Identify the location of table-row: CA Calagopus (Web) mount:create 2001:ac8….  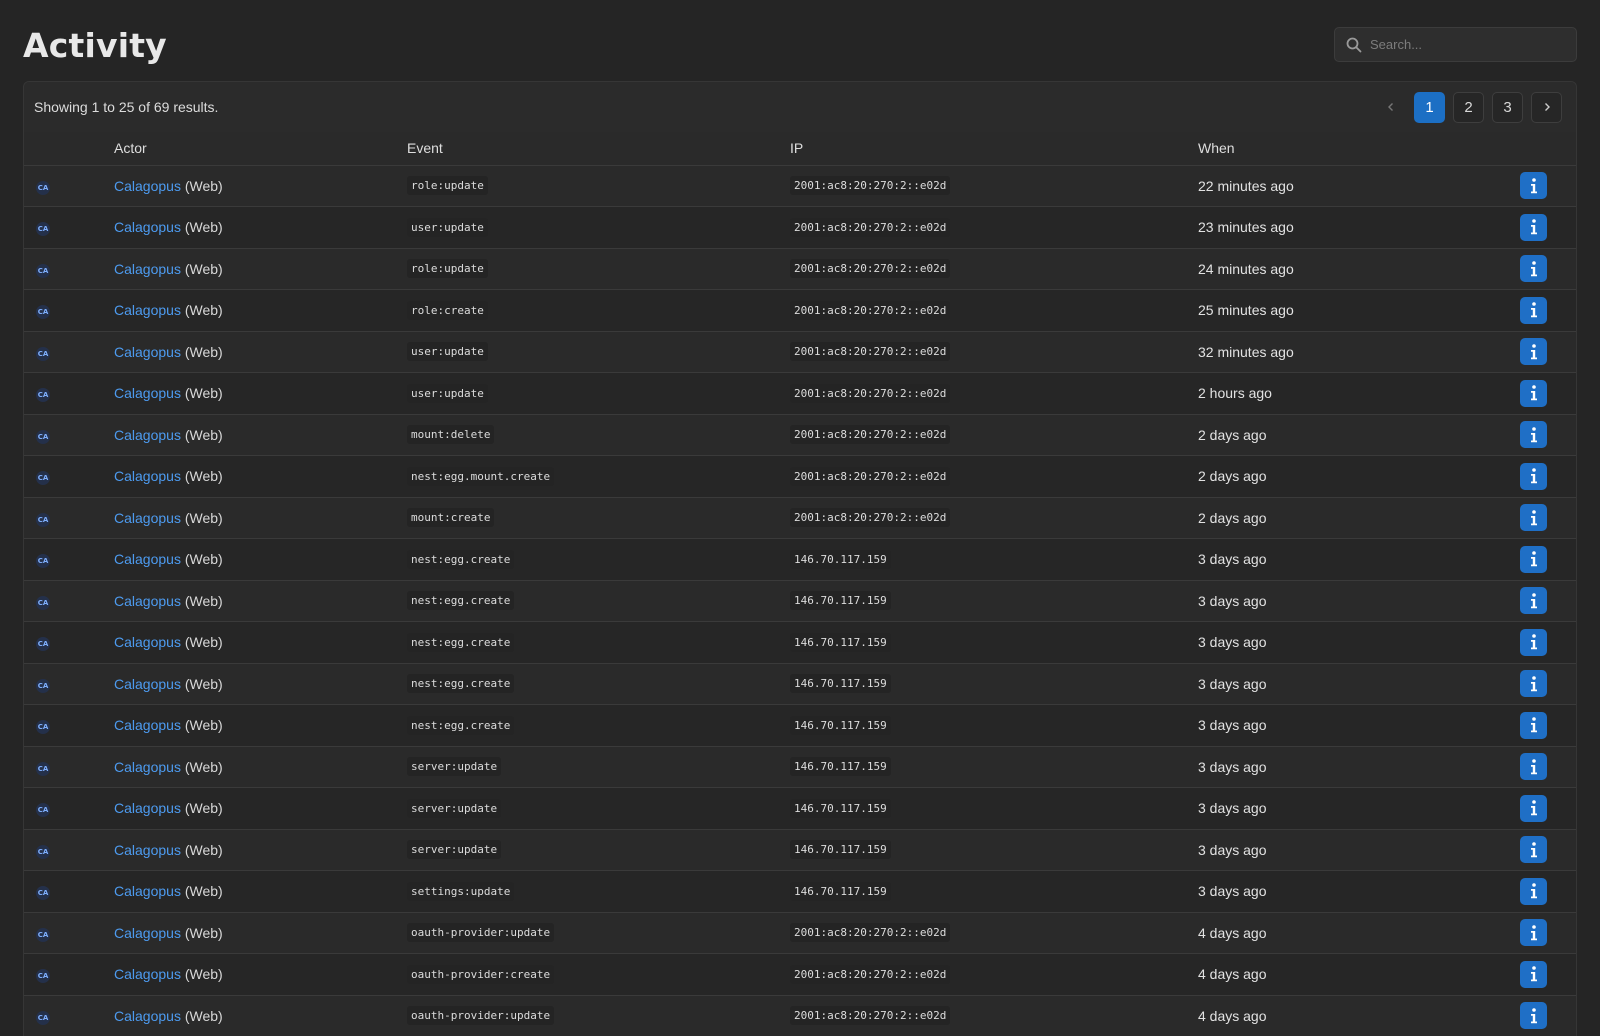
(800, 518).